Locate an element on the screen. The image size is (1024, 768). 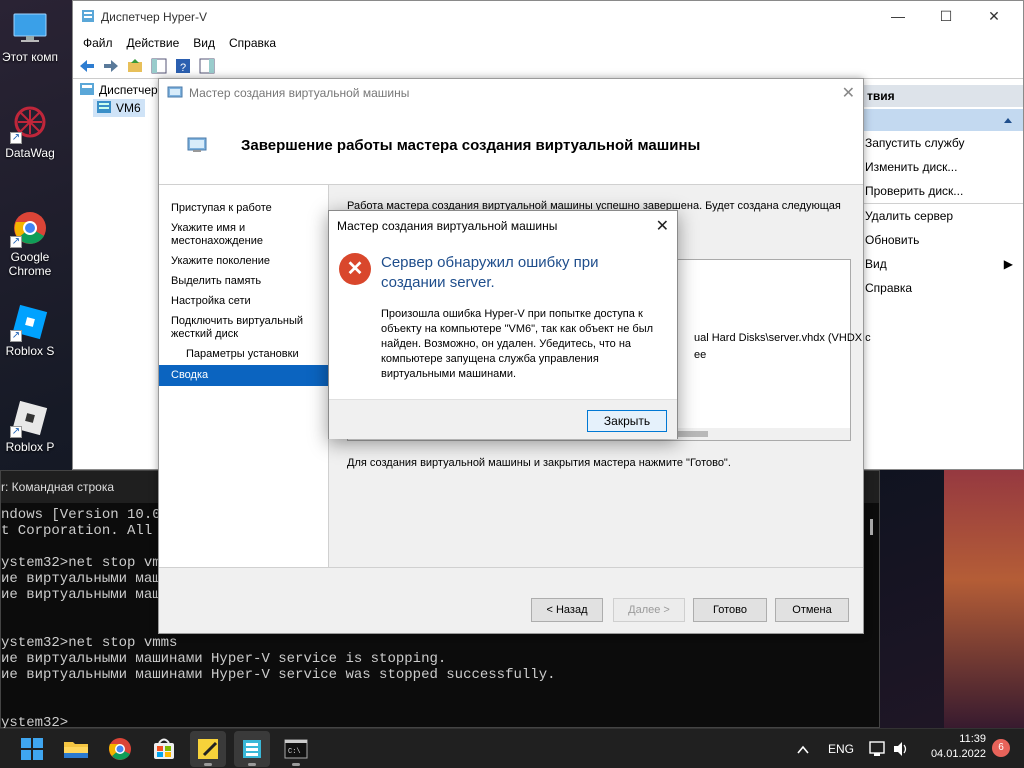
step-summary: Сводка is located at coordinates (243, 375).